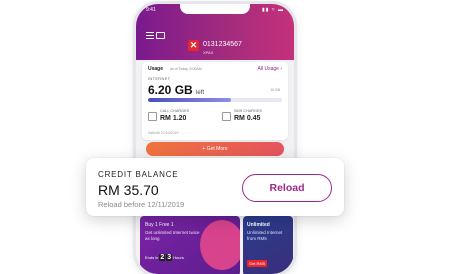 This screenshot has width=474, height=274. Describe the element at coordinates (178, 257) in the screenshot. I see `timer-suffix: Hours` at that location.